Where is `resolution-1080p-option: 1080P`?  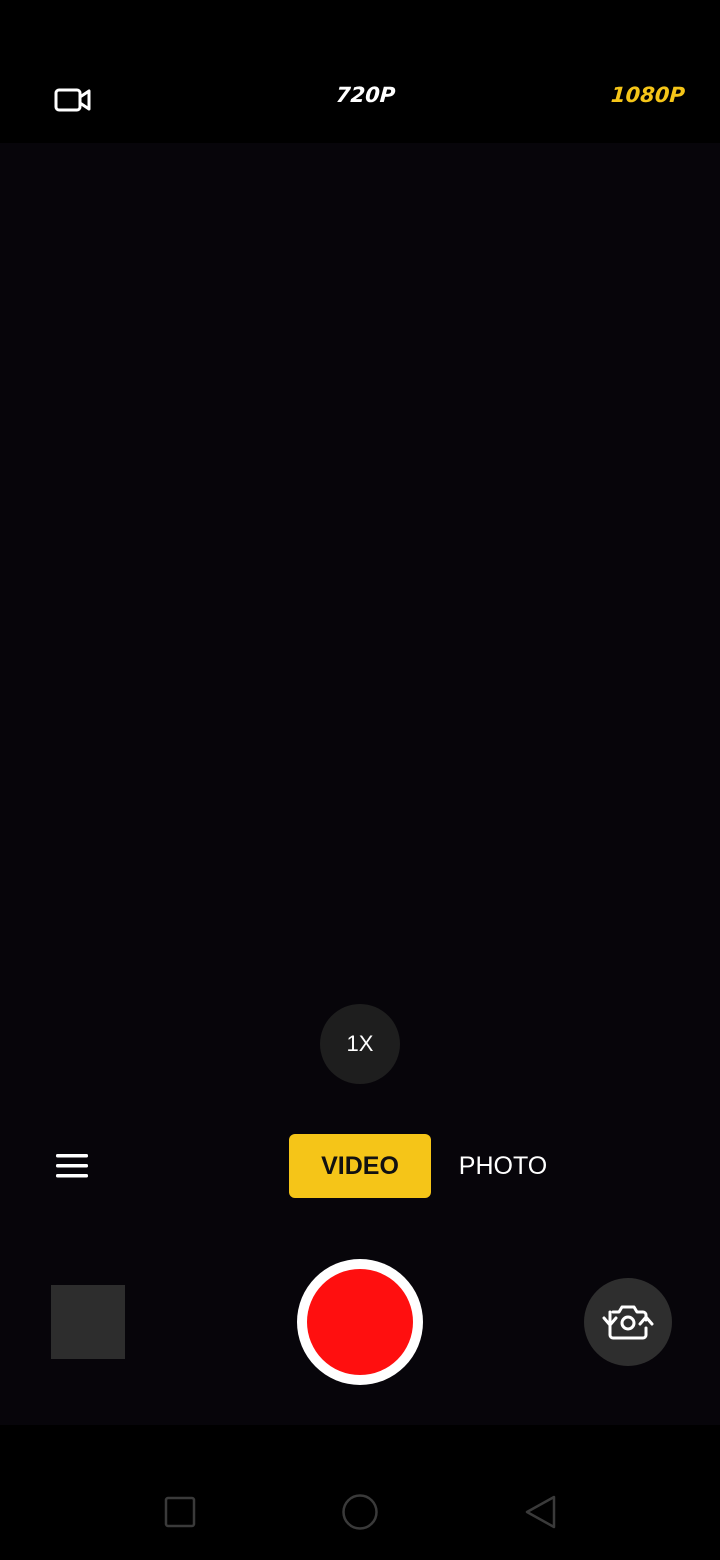 resolution-1080p-option: 1080P is located at coordinates (648, 95).